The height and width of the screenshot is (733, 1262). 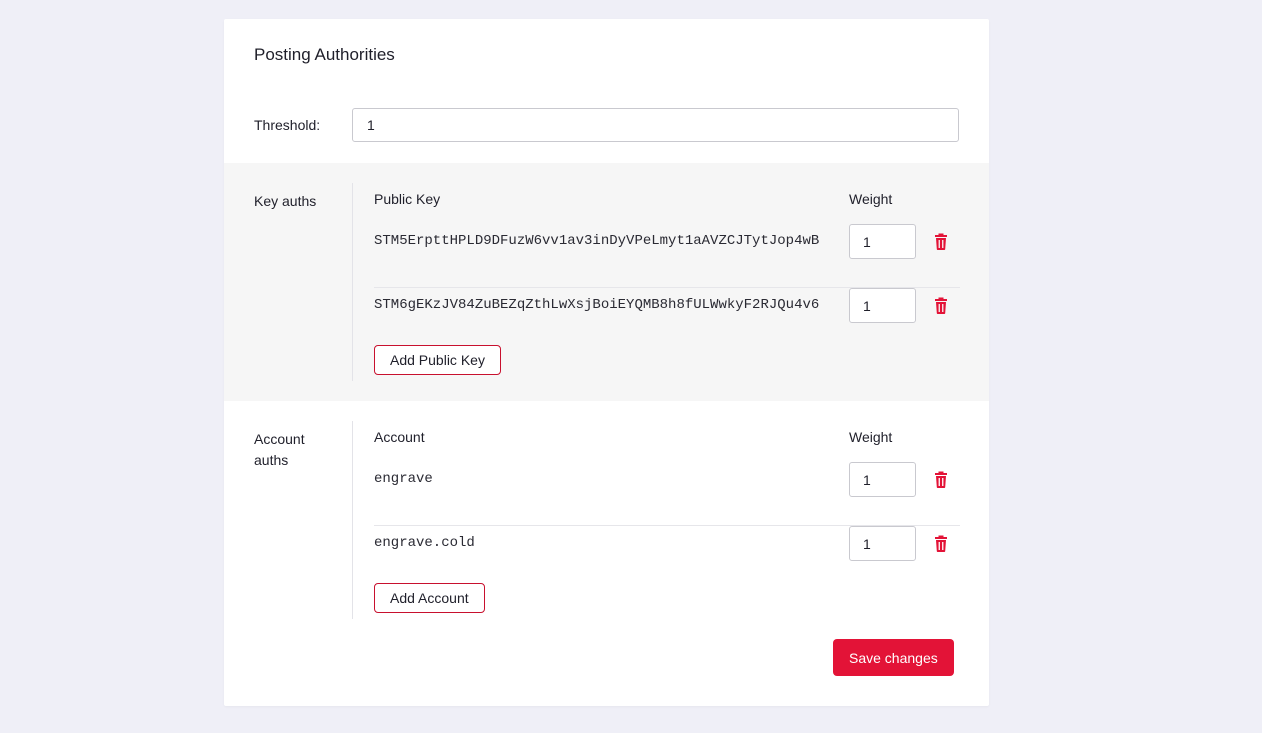 What do you see at coordinates (324, 54) in the screenshot?
I see `page-title: Posting Authorities` at bounding box center [324, 54].